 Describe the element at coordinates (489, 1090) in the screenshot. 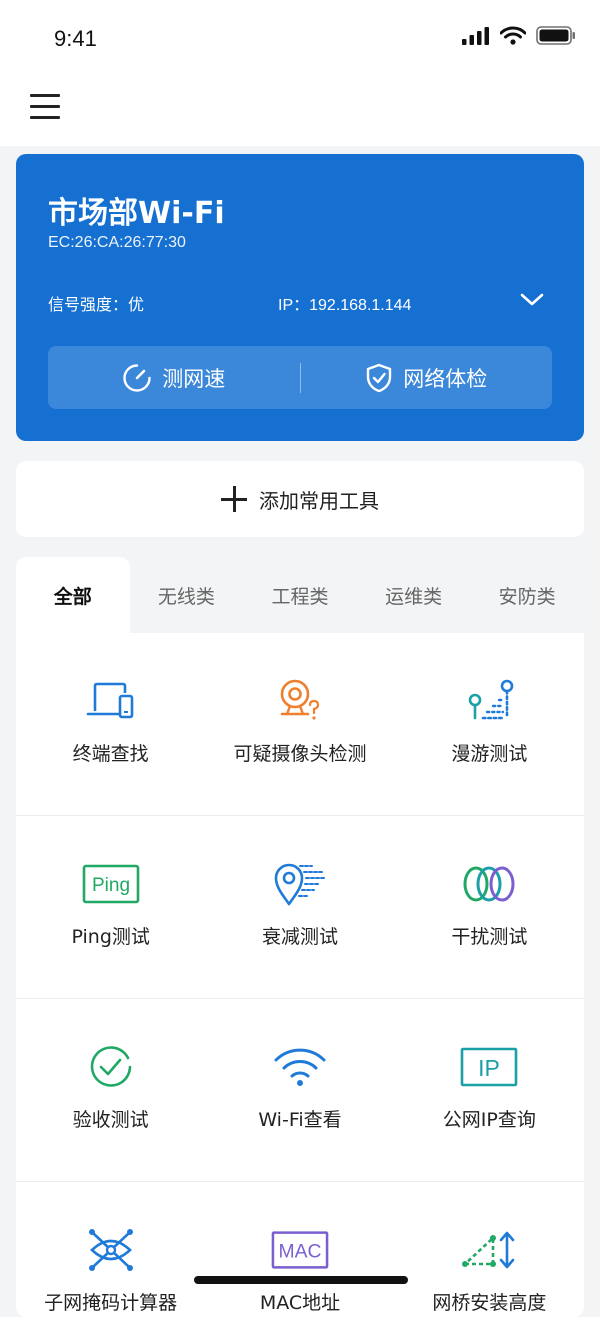

I see `tool-public-ip: IP 公网IP查询` at that location.